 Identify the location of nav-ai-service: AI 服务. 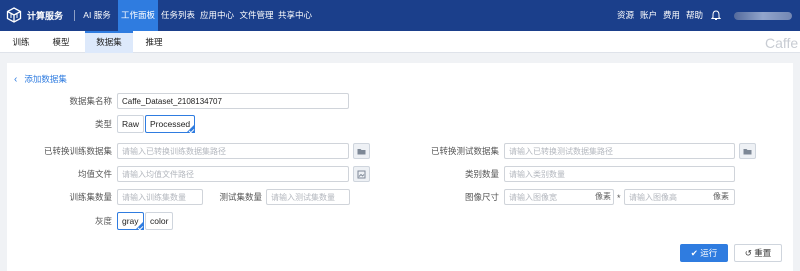
(97, 15).